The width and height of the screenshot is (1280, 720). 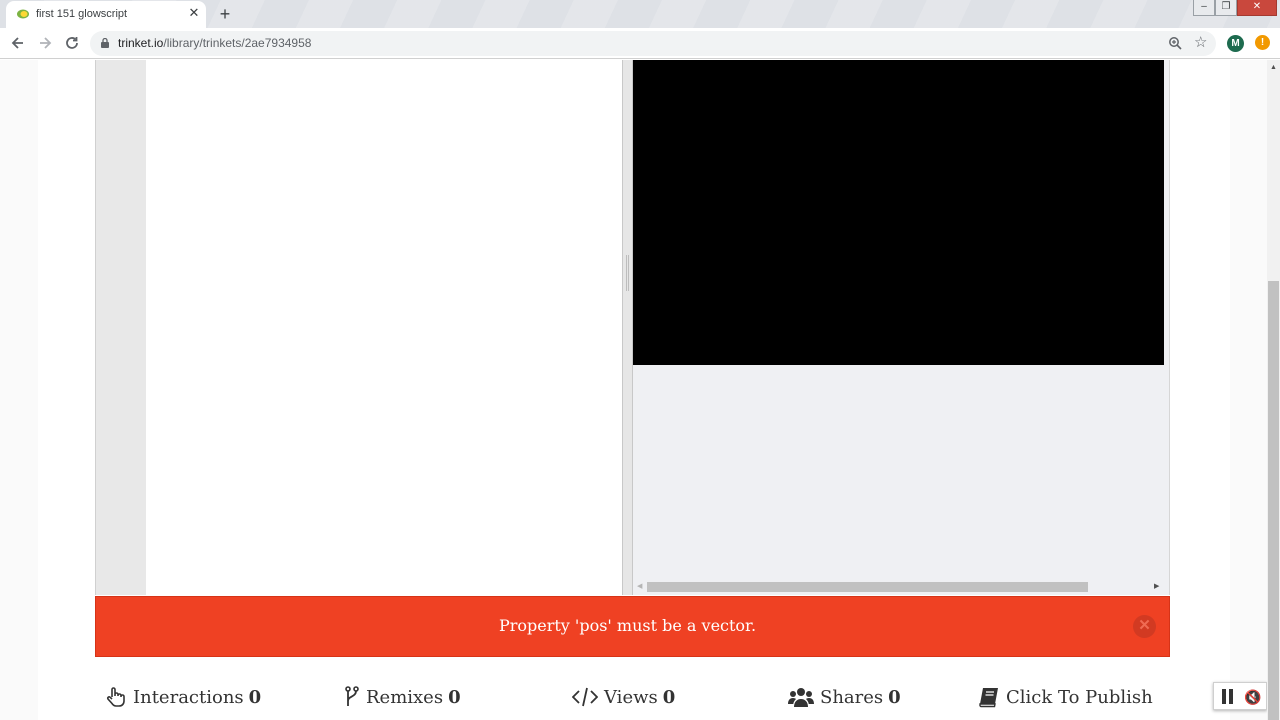 What do you see at coordinates (585, 697) in the screenshot?
I see `code-brackets-icon` at bounding box center [585, 697].